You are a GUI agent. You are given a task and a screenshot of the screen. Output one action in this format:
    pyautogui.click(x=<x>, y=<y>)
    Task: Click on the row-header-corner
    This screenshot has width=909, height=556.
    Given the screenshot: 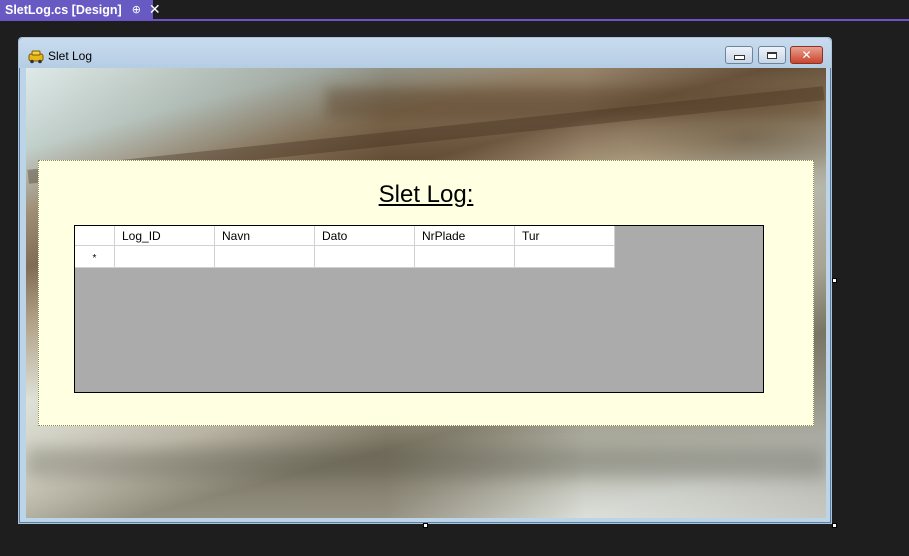 What is the action you would take?
    pyautogui.click(x=95, y=236)
    